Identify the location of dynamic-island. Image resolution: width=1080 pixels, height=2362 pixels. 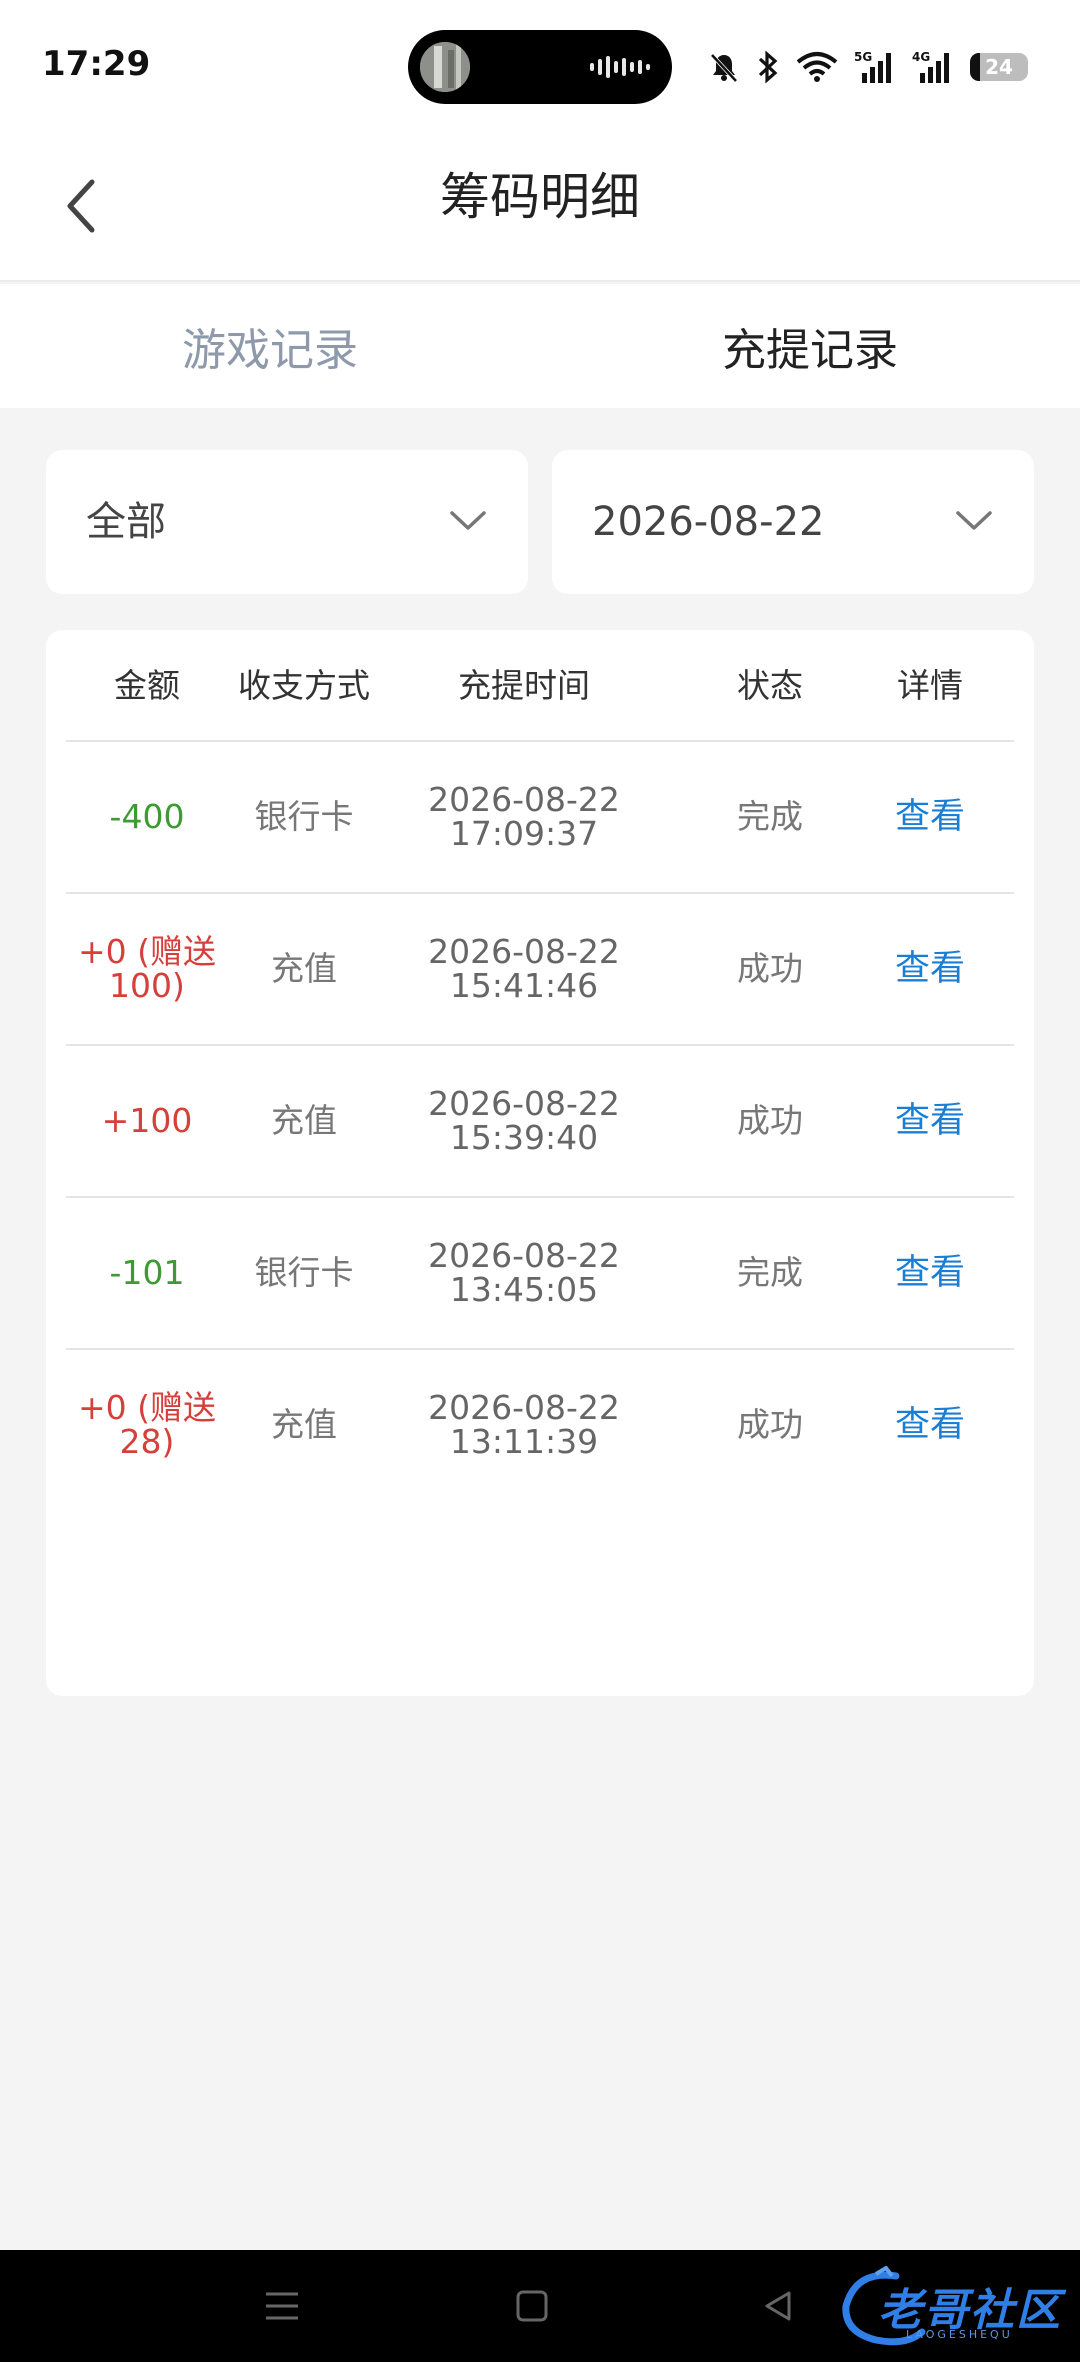
(540, 67).